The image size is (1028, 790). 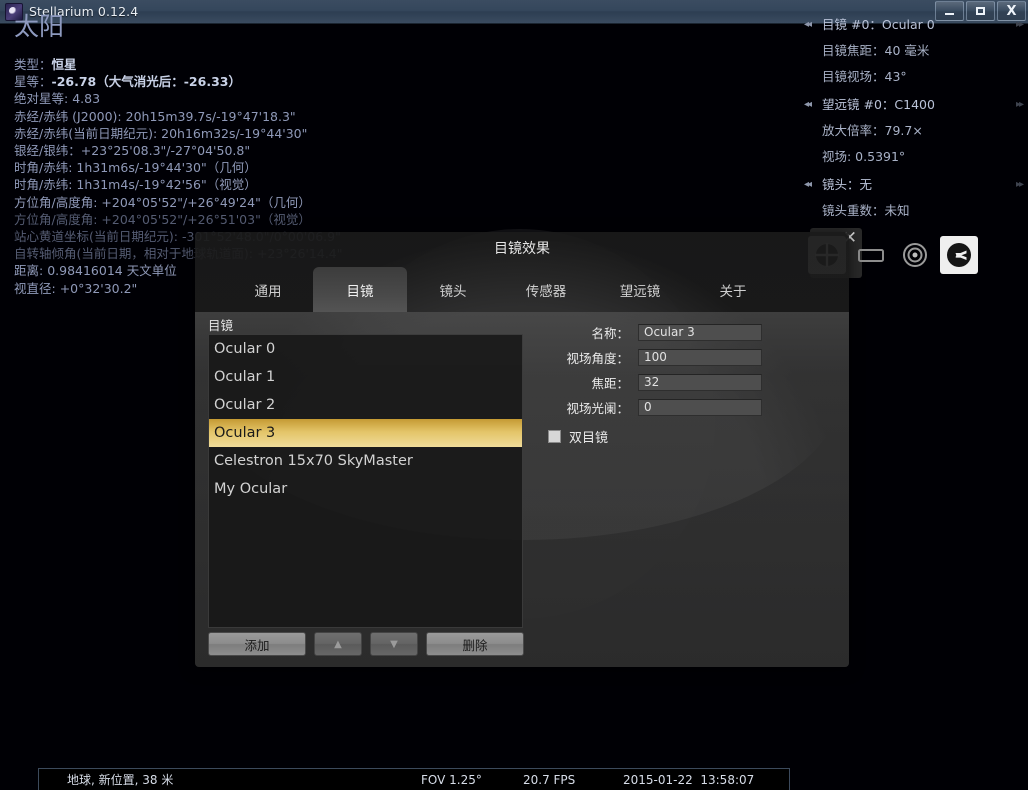 I want to click on info-row: 方位角/高度角: +204°05'52"/+26°49'24"（几何）, so click(x=249, y=202).